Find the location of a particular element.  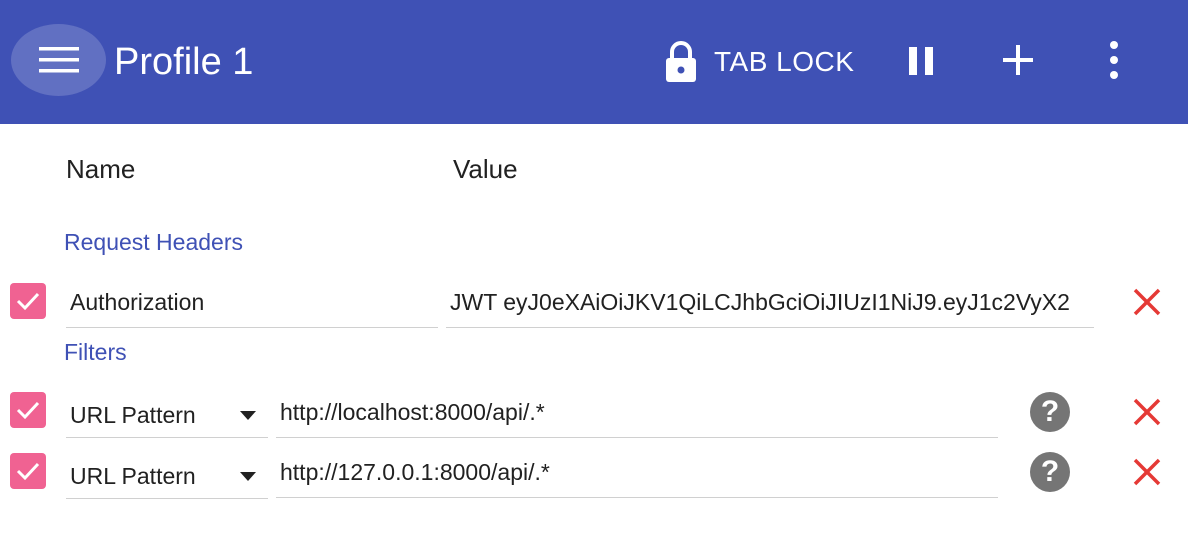

profile-title: Profile 1 is located at coordinates (183, 62).